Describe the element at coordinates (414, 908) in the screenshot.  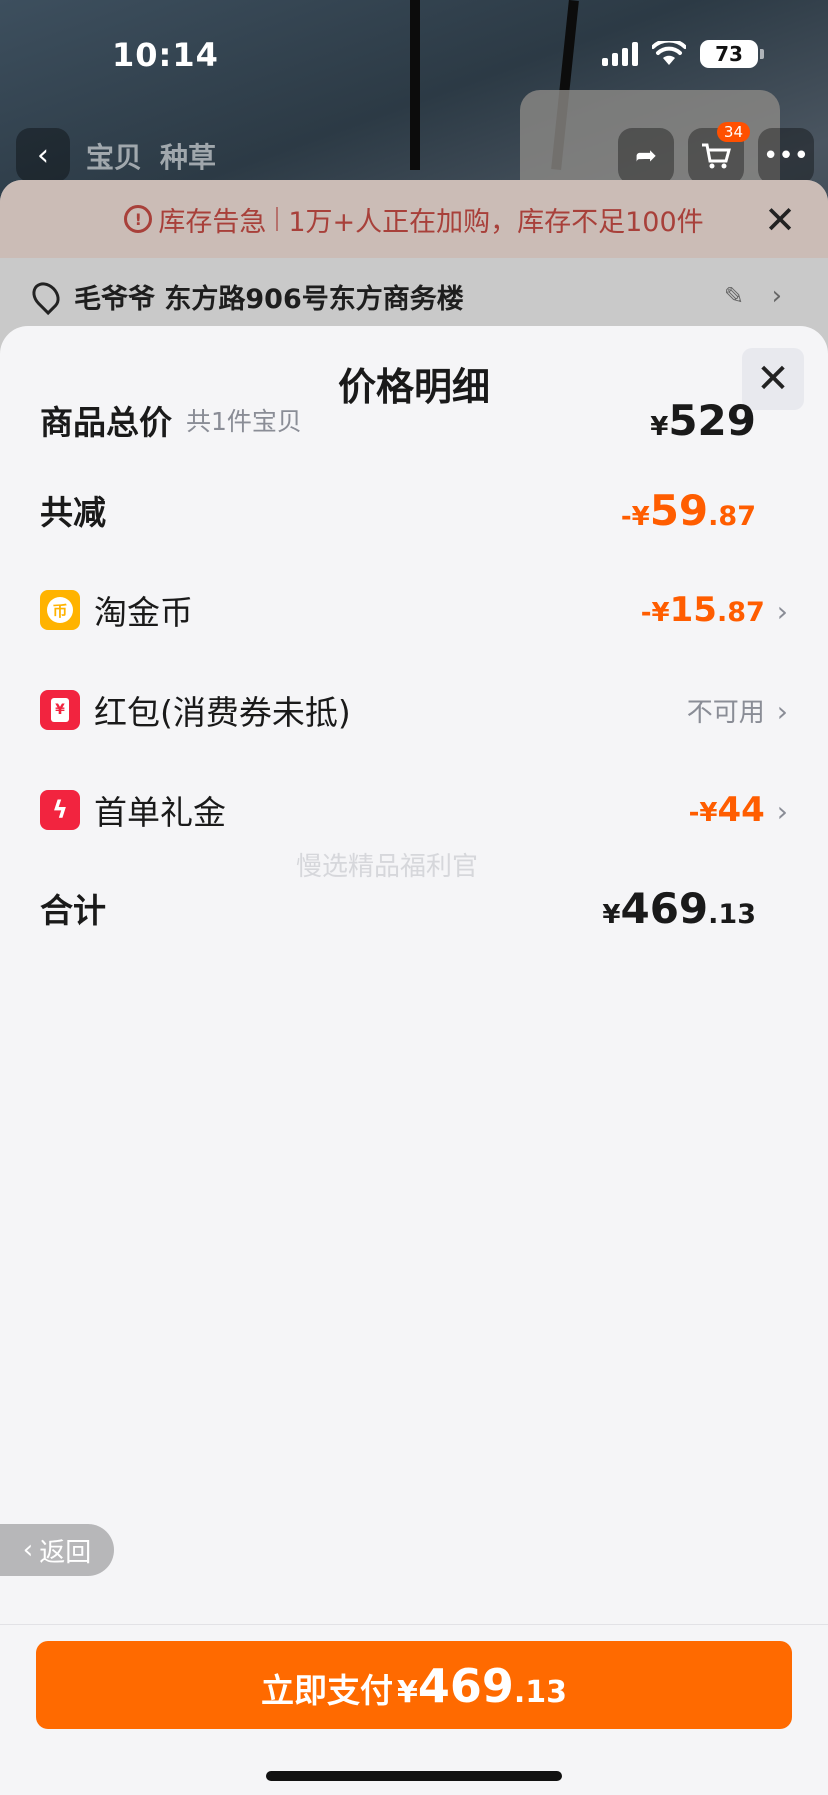
I see `row-sum: 合计 ¥469.13` at that location.